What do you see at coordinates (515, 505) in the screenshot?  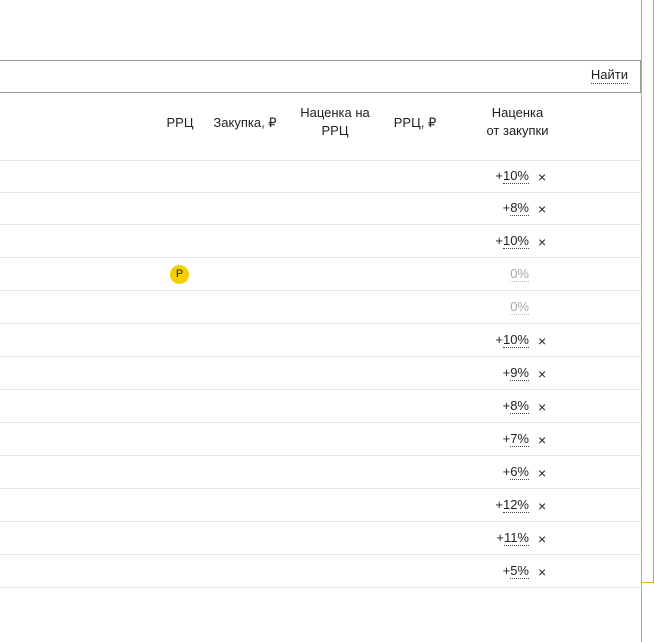 I see `markup-percent: 12%` at bounding box center [515, 505].